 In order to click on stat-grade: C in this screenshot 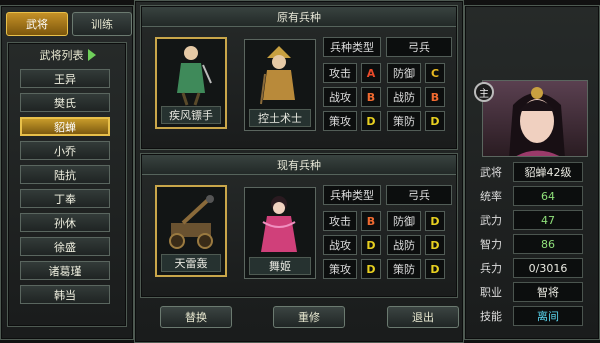, I will do `click(435, 73)`.